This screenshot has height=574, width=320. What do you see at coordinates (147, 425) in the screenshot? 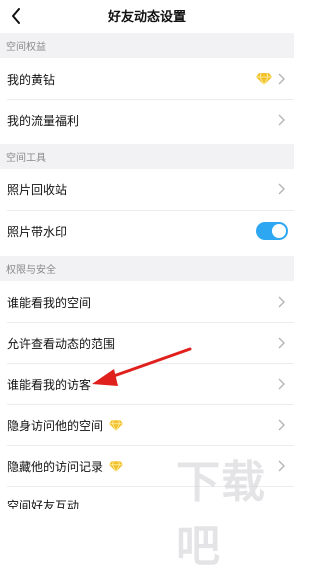
I see `row-invisible-visit: 隐身访问他的空间` at bounding box center [147, 425].